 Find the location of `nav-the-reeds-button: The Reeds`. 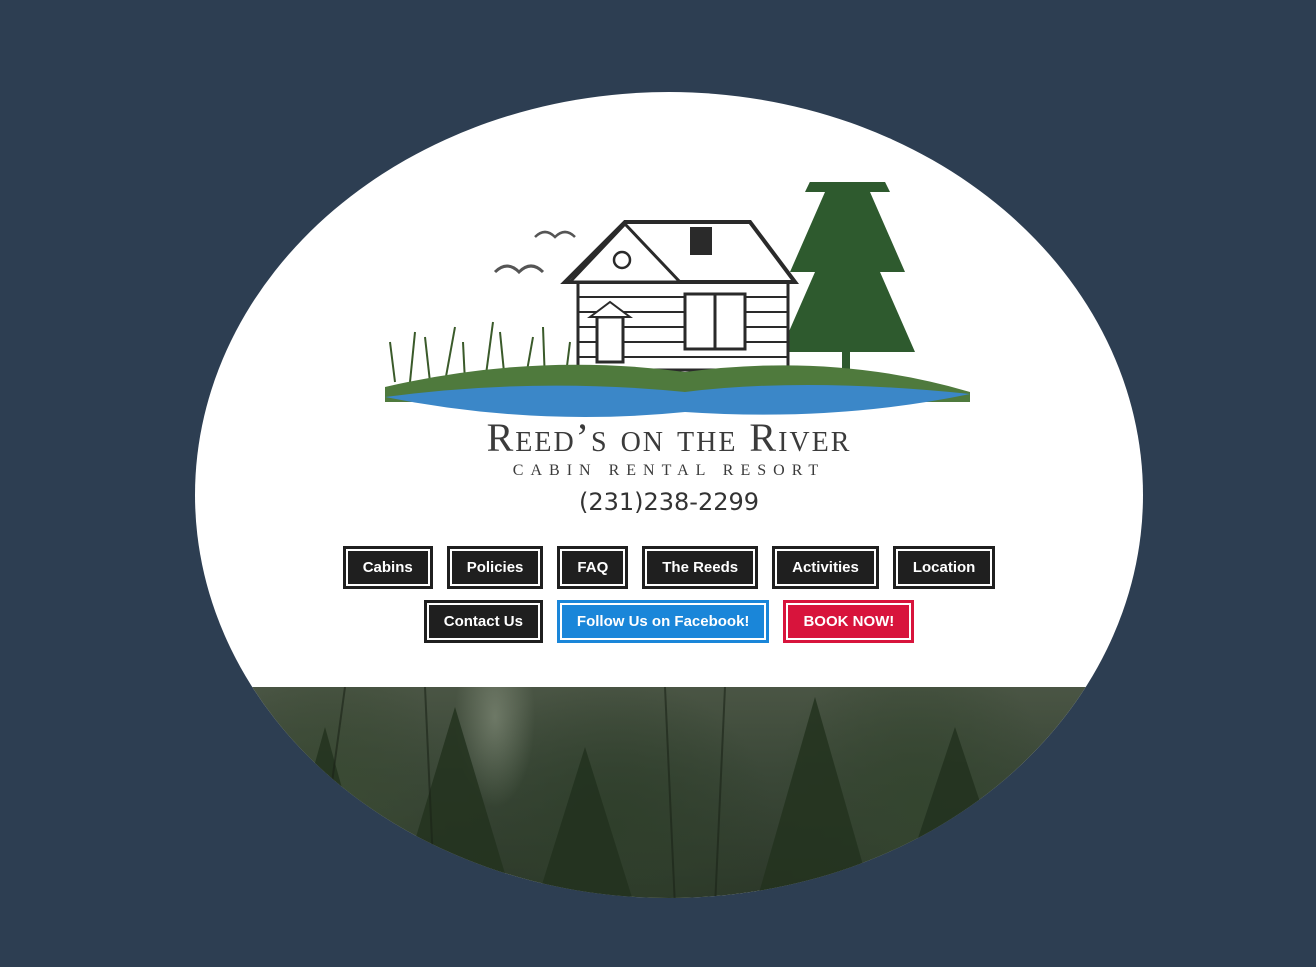

nav-the-reeds-button: The Reeds is located at coordinates (700, 567).